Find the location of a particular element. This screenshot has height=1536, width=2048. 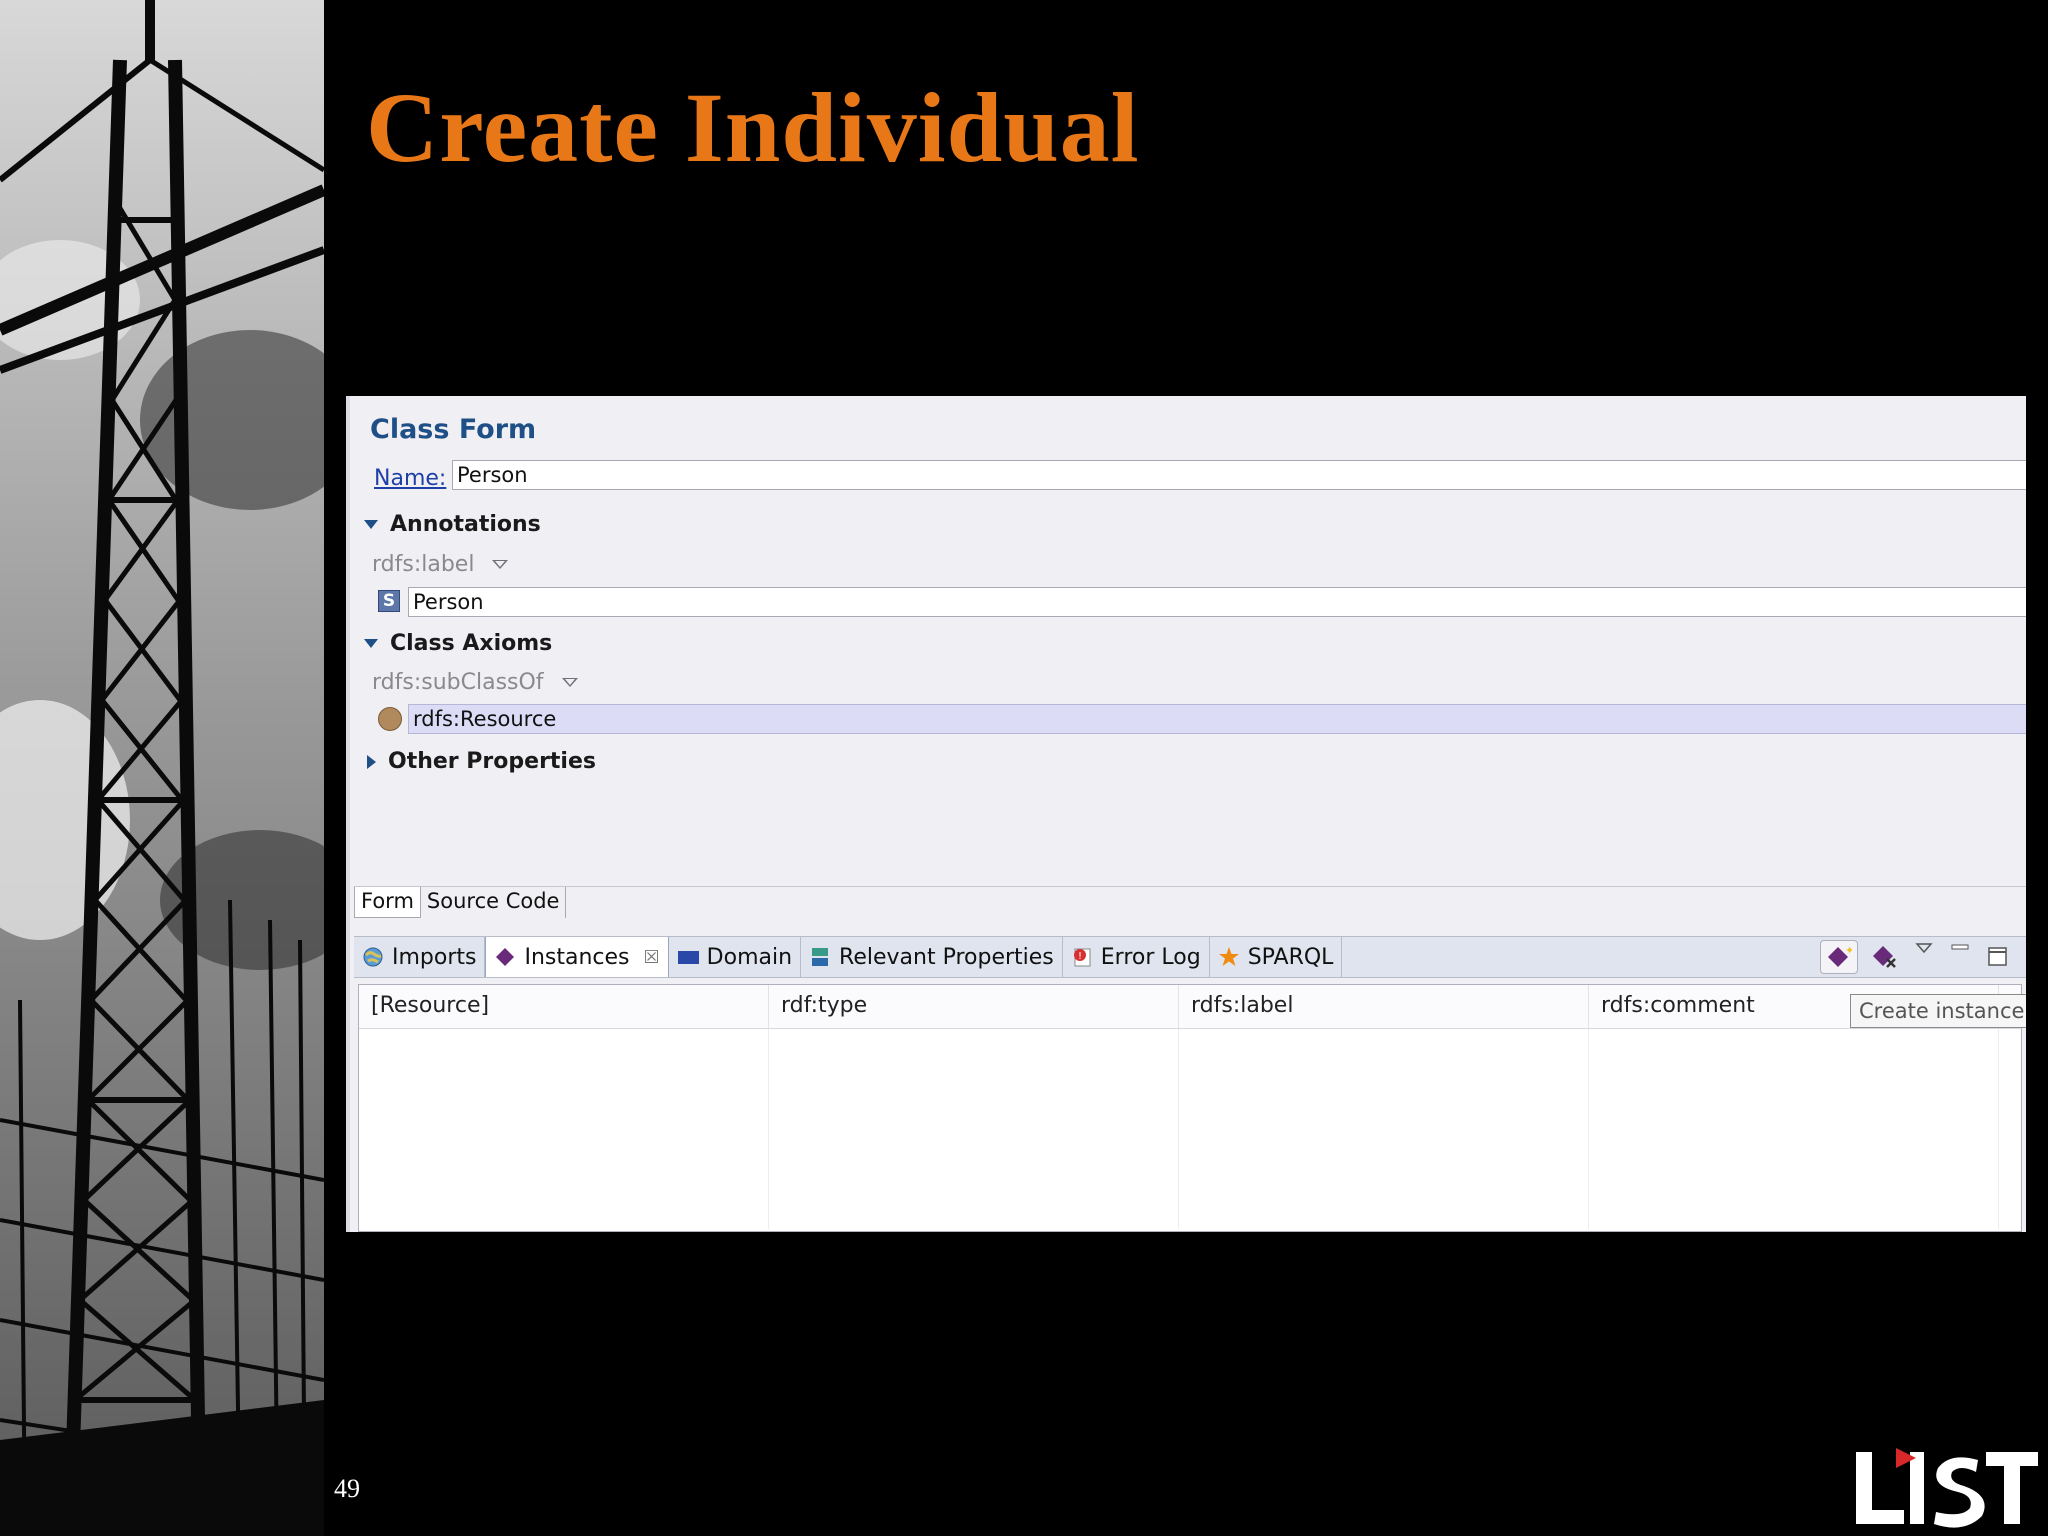

tab-instances-label: Instances is located at coordinates (577, 957).